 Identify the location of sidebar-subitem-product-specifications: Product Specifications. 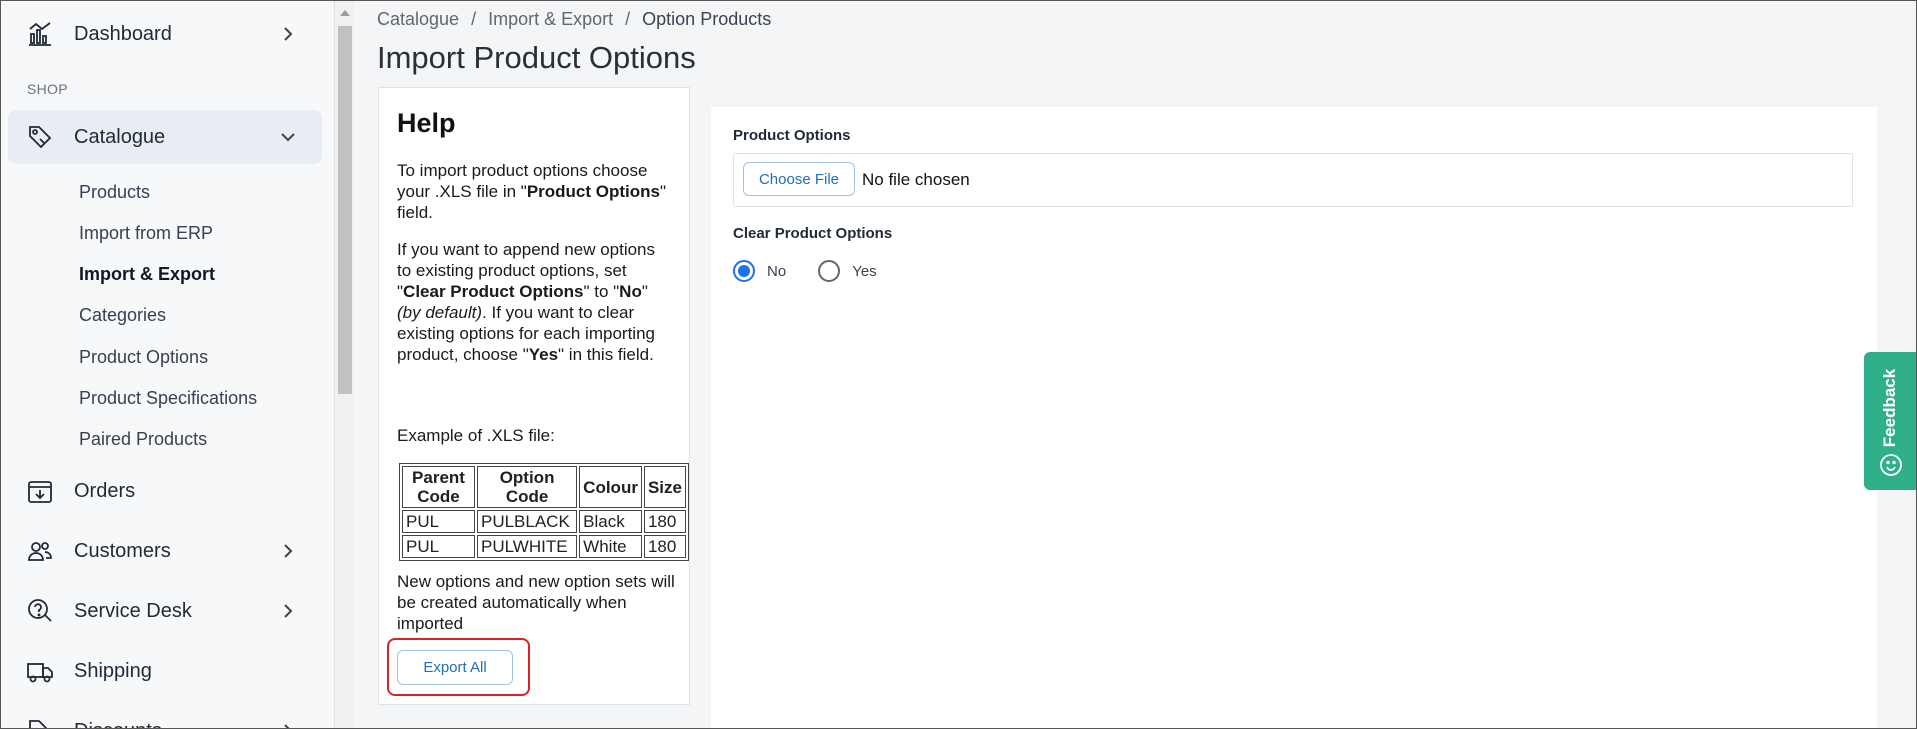
(168, 398).